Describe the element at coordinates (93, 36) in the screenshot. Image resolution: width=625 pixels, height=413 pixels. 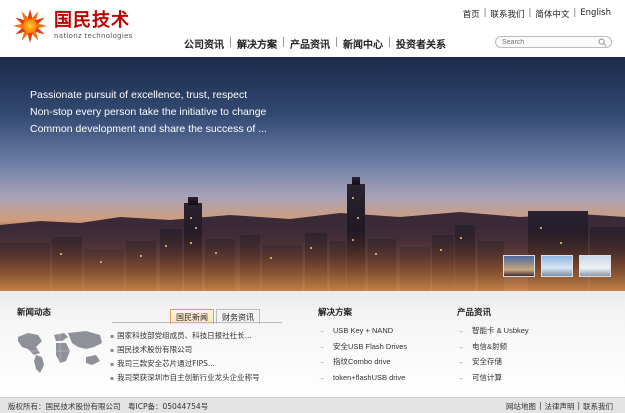
I see `logo-name-en: nationz technologies` at that location.